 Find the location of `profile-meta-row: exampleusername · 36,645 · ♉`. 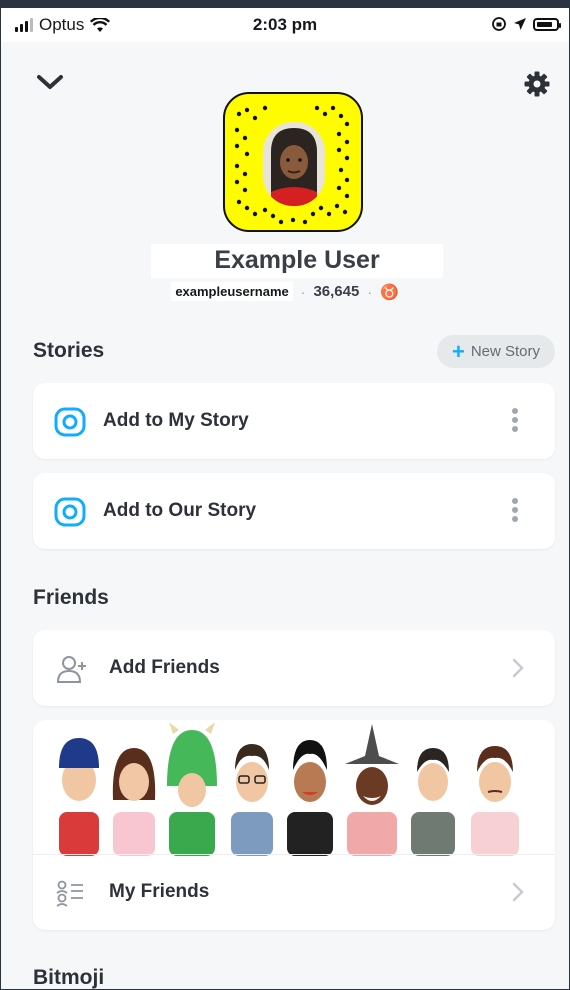

profile-meta-row: exampleusername · 36,645 · ♉ is located at coordinates (285, 291).